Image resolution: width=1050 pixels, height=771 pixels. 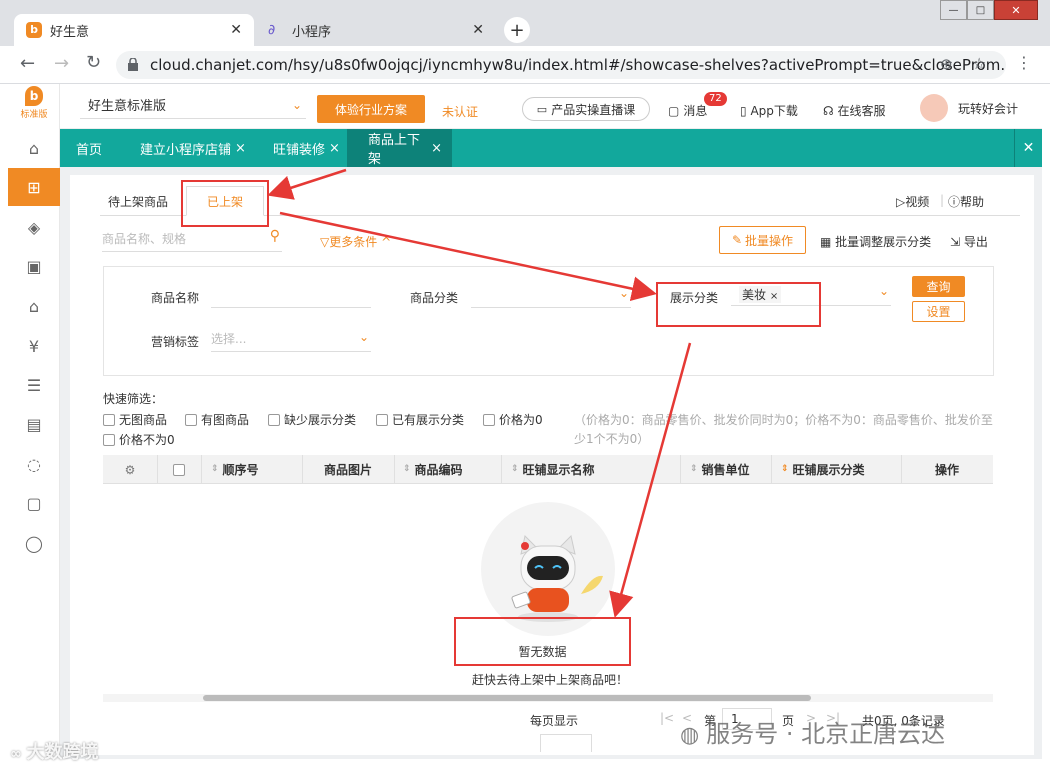 What do you see at coordinates (34, 385) in the screenshot?
I see `sidebar-orders: ☰` at bounding box center [34, 385].